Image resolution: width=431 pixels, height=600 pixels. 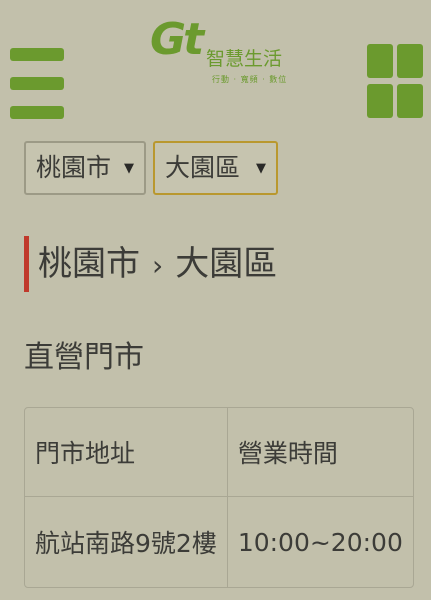 I want to click on city-select-value: 桃園市, so click(x=74, y=167).